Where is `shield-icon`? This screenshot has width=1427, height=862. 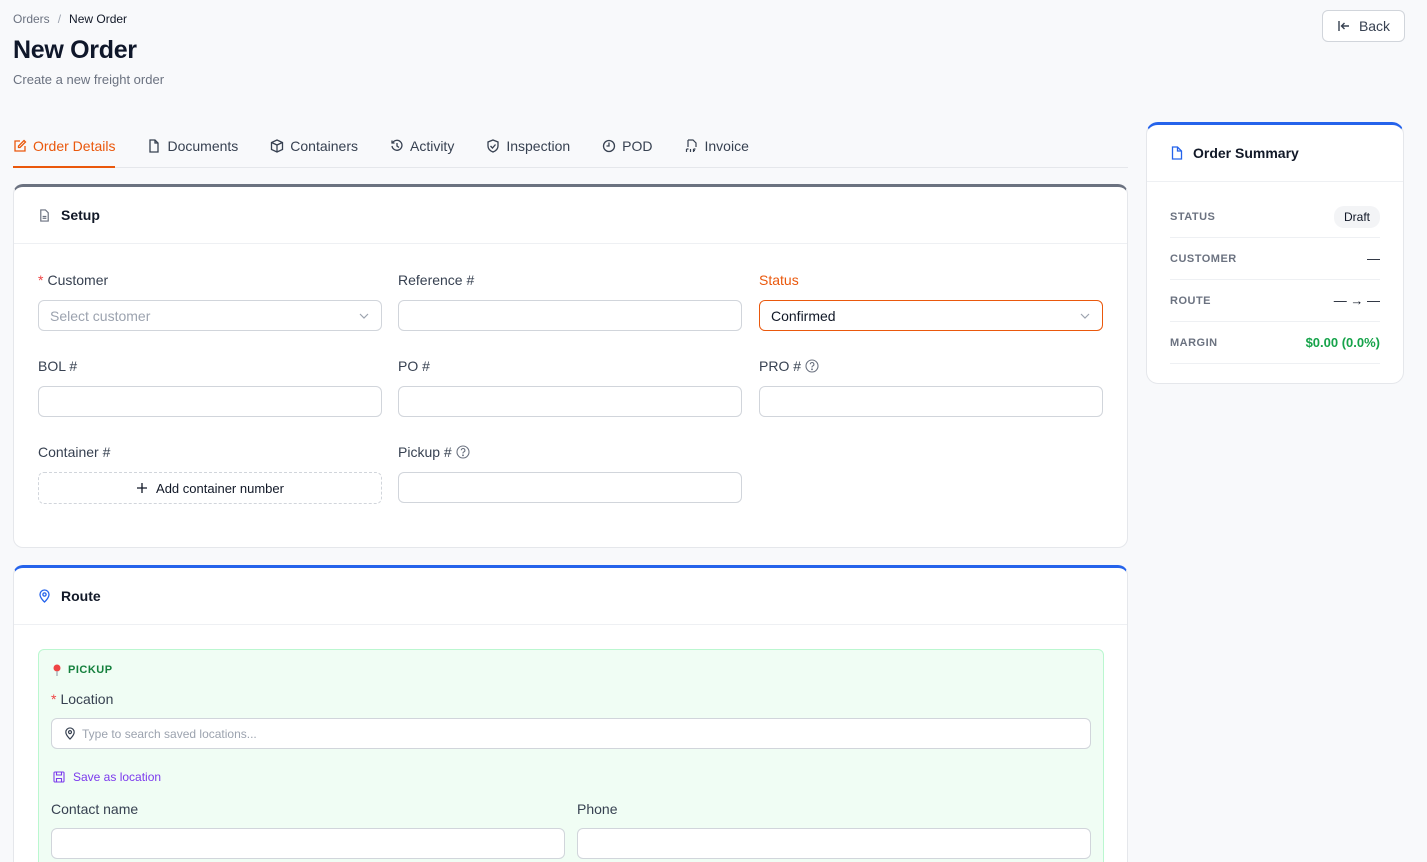
shield-icon is located at coordinates (493, 146).